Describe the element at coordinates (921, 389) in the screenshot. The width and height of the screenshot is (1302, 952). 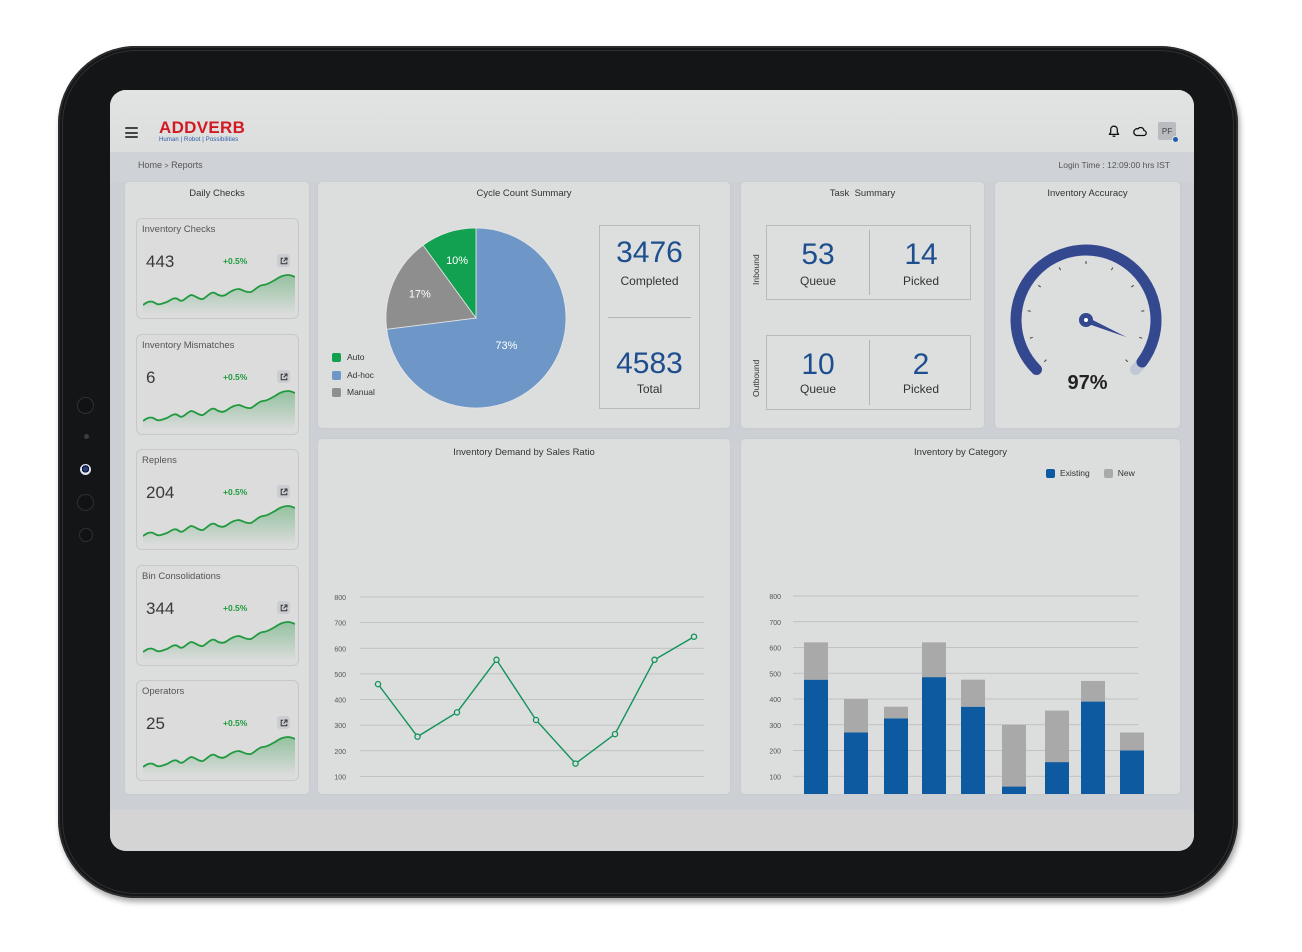
I see `outbound-picked-label: Picked` at that location.